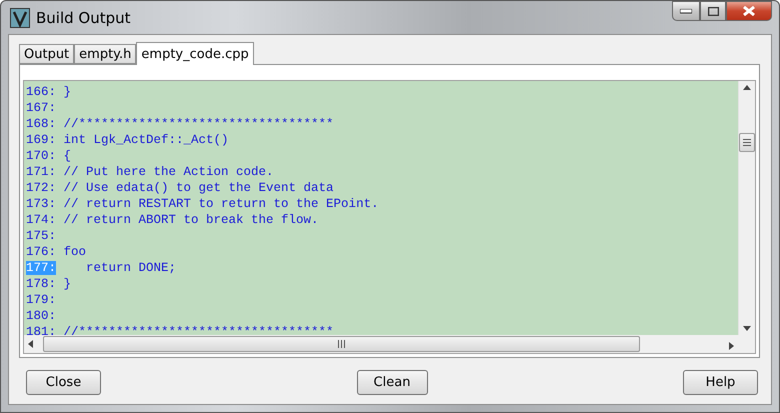  What do you see at coordinates (41, 188) in the screenshot?
I see `line-number: 172:` at bounding box center [41, 188].